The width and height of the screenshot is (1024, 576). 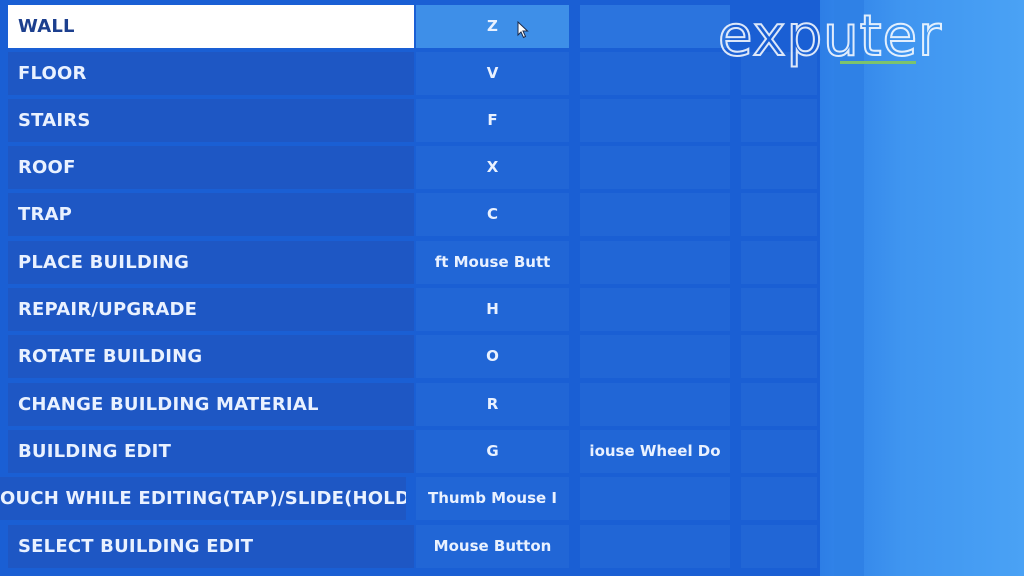 I want to click on action-label: SELECT BUILDING EDIT, so click(x=211, y=546).